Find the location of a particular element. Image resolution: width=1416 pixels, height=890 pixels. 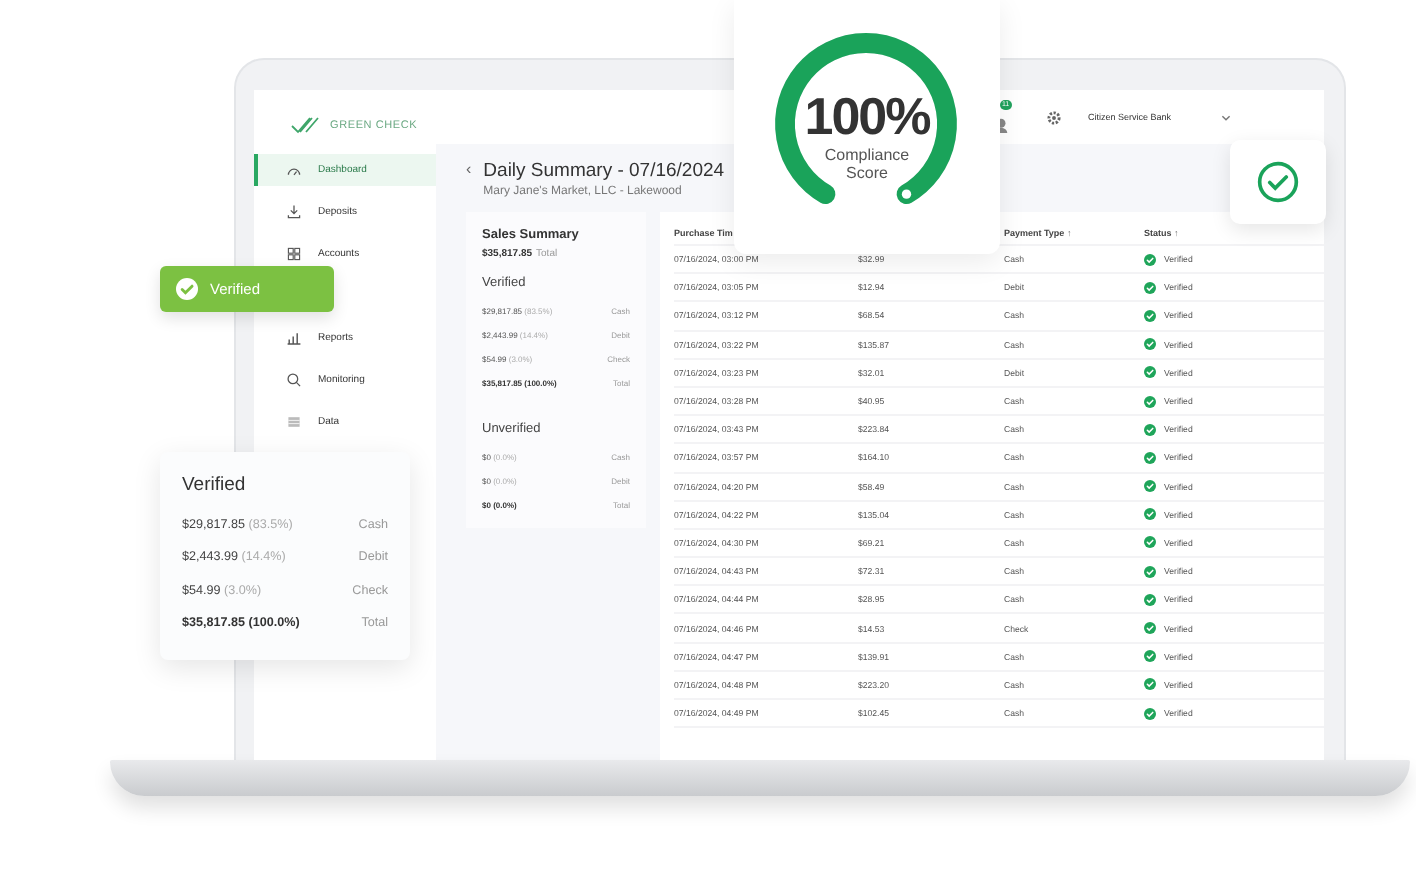

search-icon is located at coordinates (294, 380).